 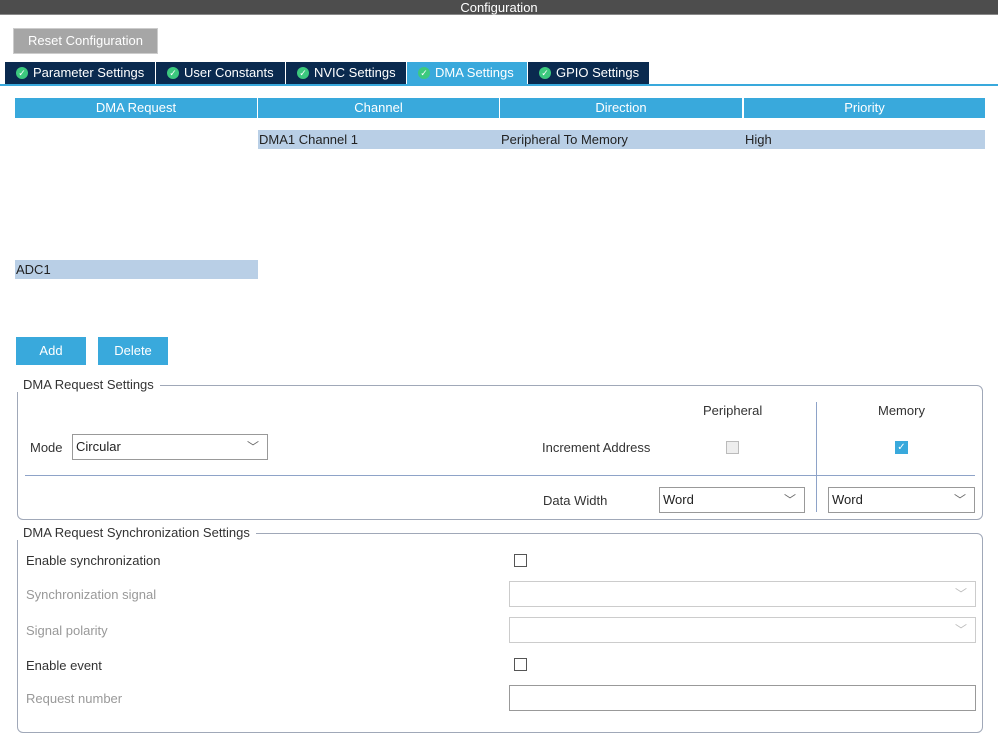 I want to click on row-divider, so click(x=500, y=475).